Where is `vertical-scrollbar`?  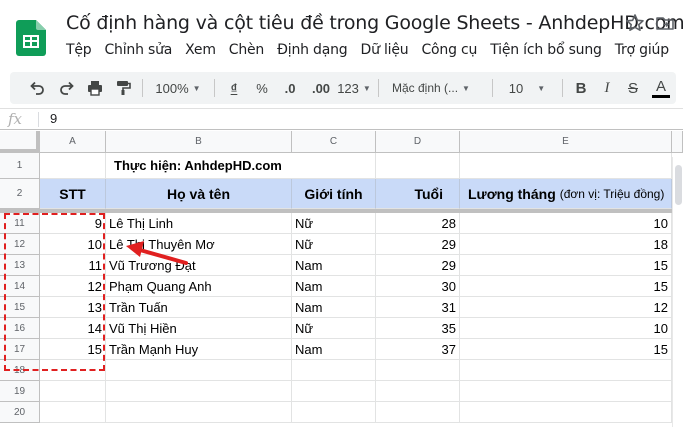
vertical-scrollbar is located at coordinates (677, 292).